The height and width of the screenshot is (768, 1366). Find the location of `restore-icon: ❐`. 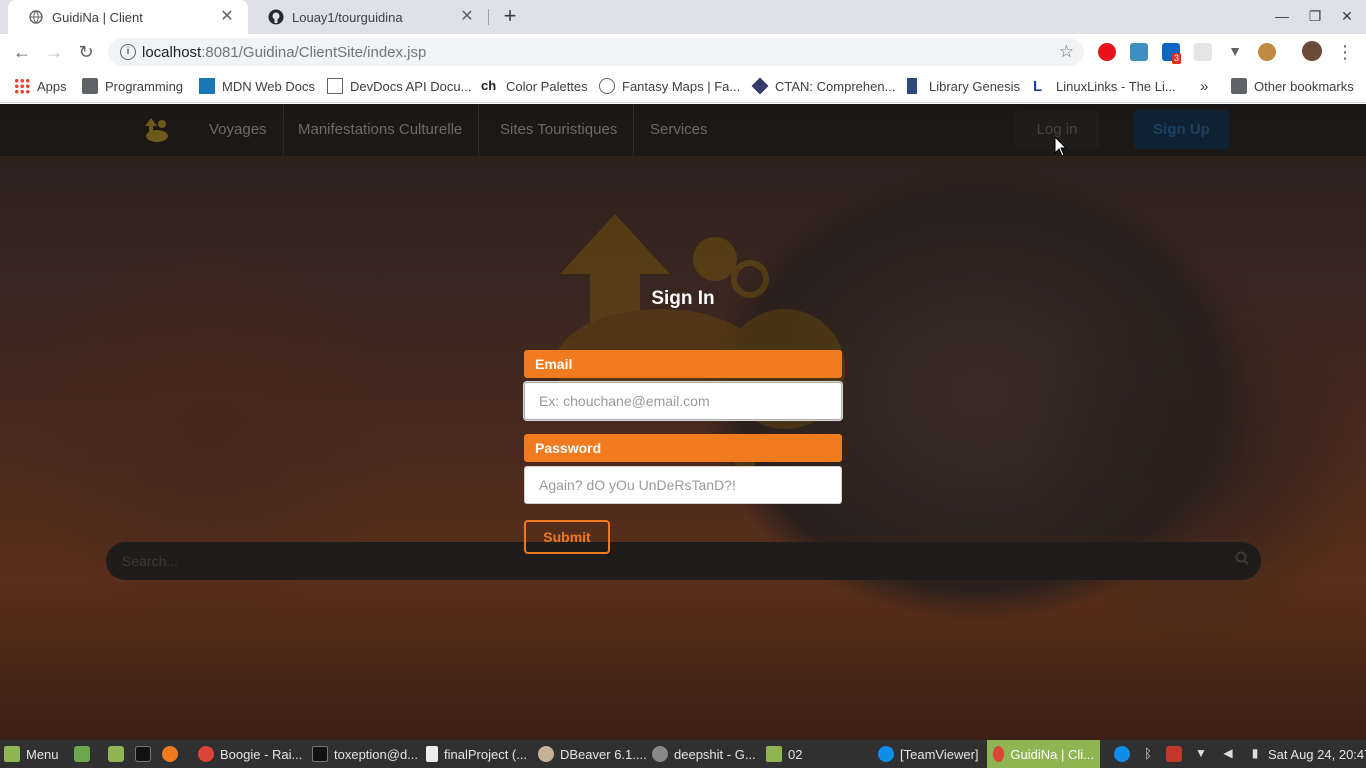

restore-icon: ❐ is located at coordinates (1315, 16).